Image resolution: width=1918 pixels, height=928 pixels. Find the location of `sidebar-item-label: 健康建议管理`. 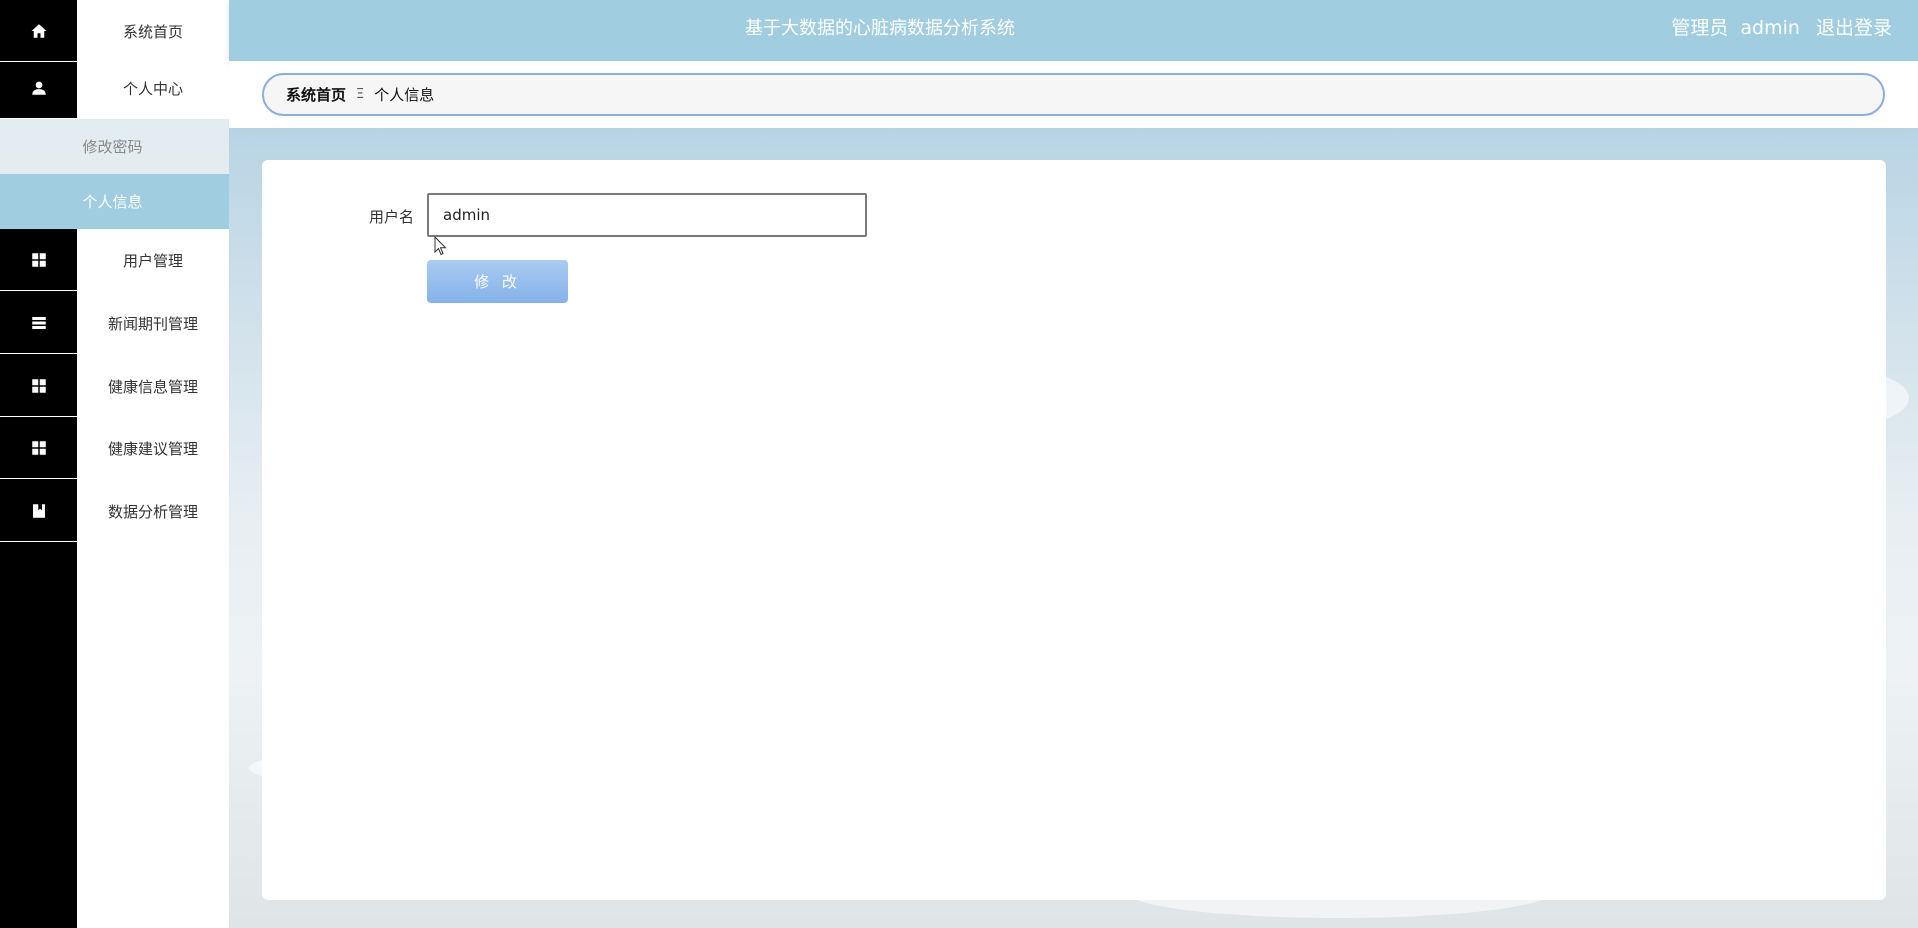

sidebar-item-label: 健康建议管理 is located at coordinates (152, 448).